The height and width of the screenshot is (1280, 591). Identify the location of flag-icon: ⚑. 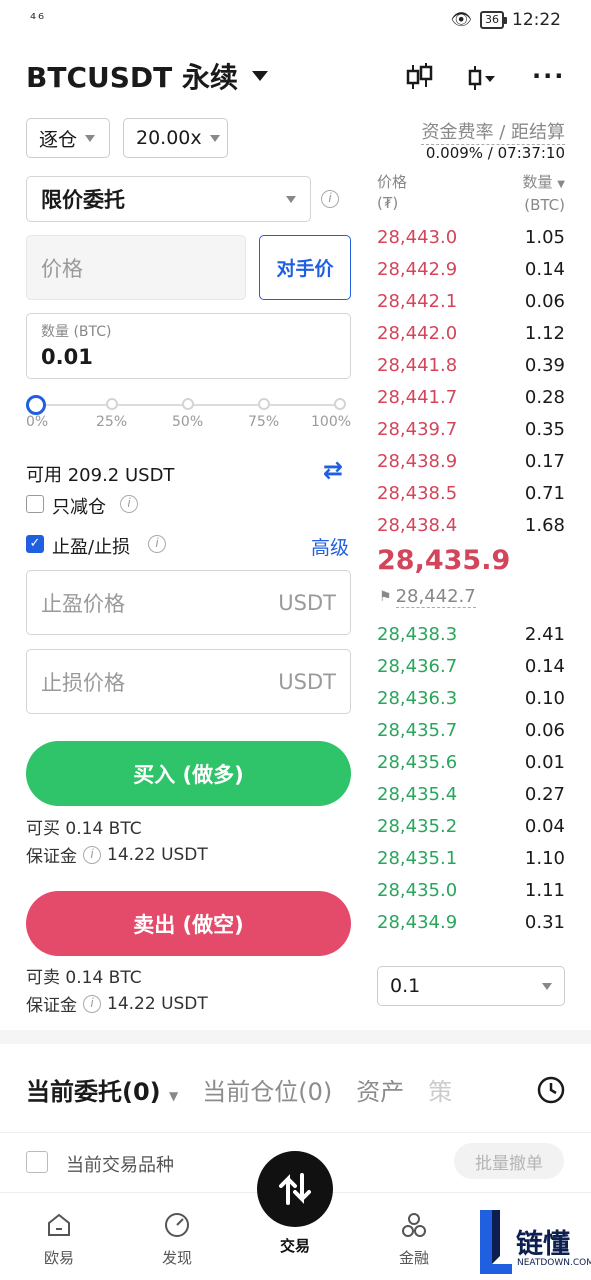
(385, 597).